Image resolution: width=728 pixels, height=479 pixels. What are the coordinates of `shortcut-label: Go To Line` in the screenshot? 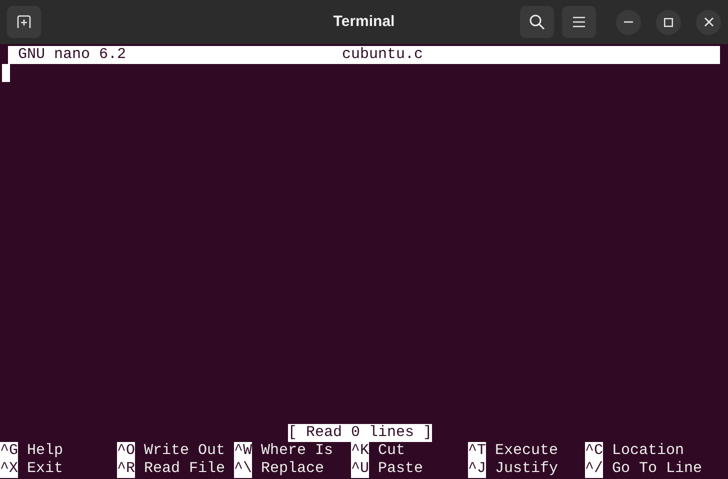 It's located at (657, 469).